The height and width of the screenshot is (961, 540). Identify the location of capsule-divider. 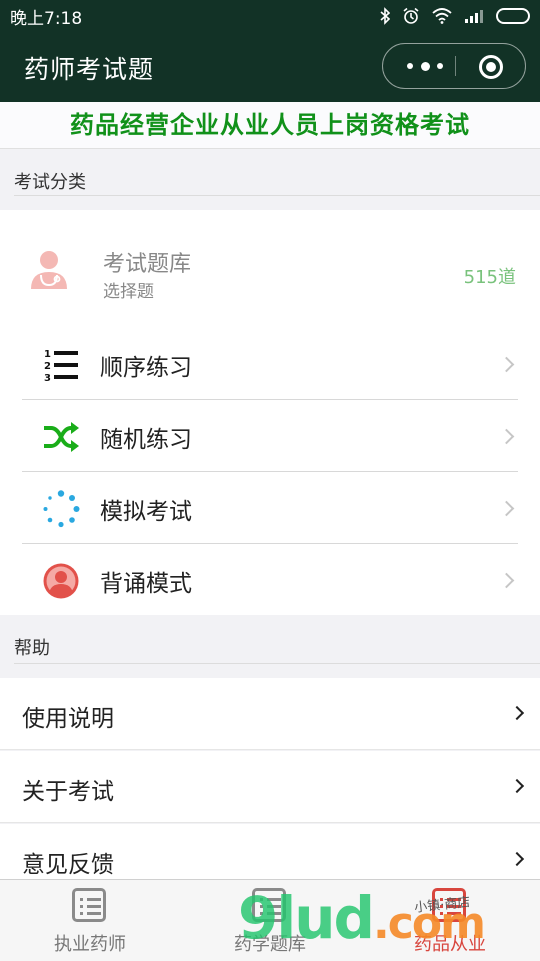
(455, 66).